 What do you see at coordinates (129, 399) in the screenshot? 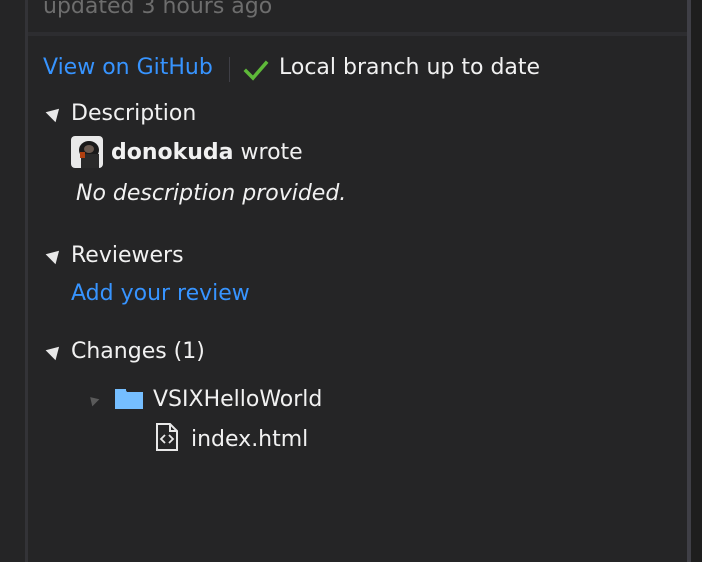
I see `folder-icon` at bounding box center [129, 399].